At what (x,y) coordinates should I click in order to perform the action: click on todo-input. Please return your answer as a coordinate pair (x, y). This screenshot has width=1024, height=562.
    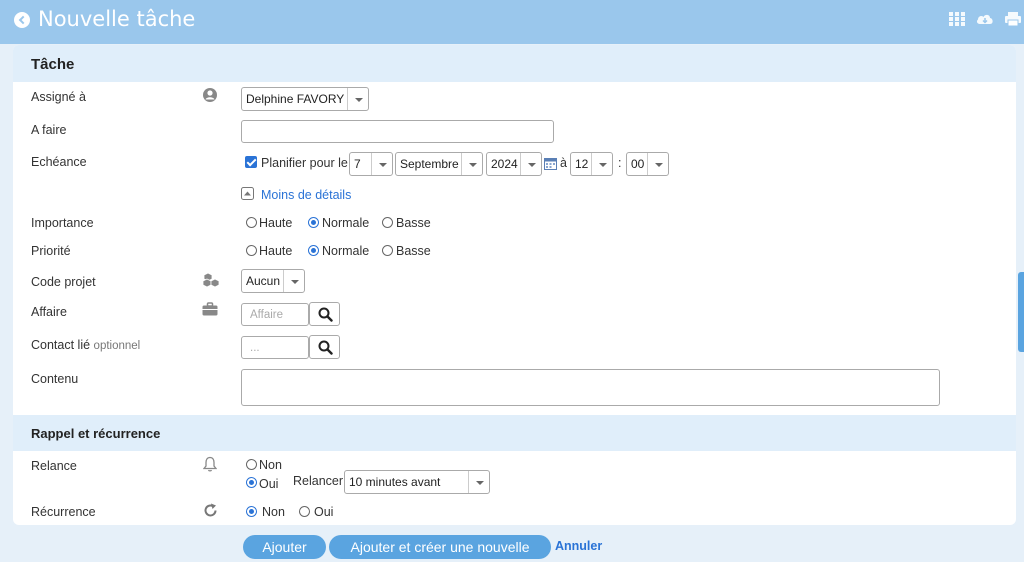
    Looking at the image, I should click on (397, 131).